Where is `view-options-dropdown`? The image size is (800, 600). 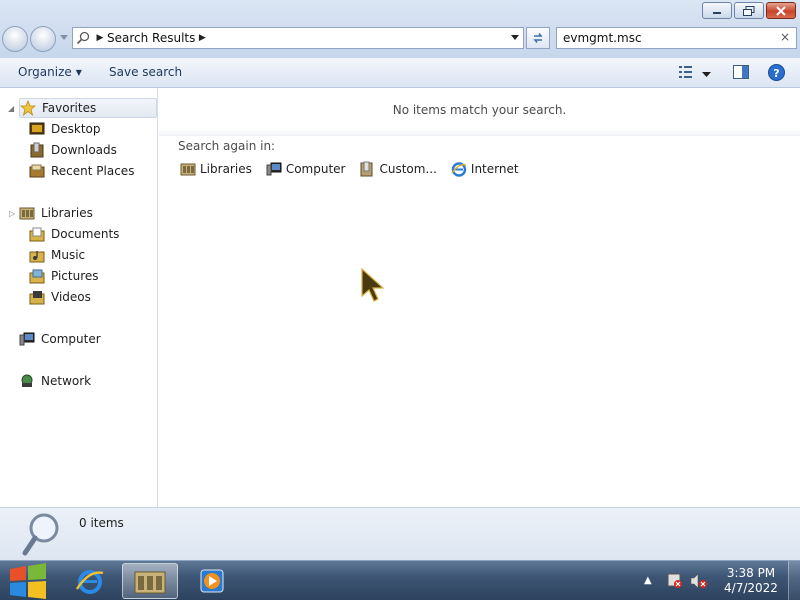
view-options-dropdown is located at coordinates (706, 74).